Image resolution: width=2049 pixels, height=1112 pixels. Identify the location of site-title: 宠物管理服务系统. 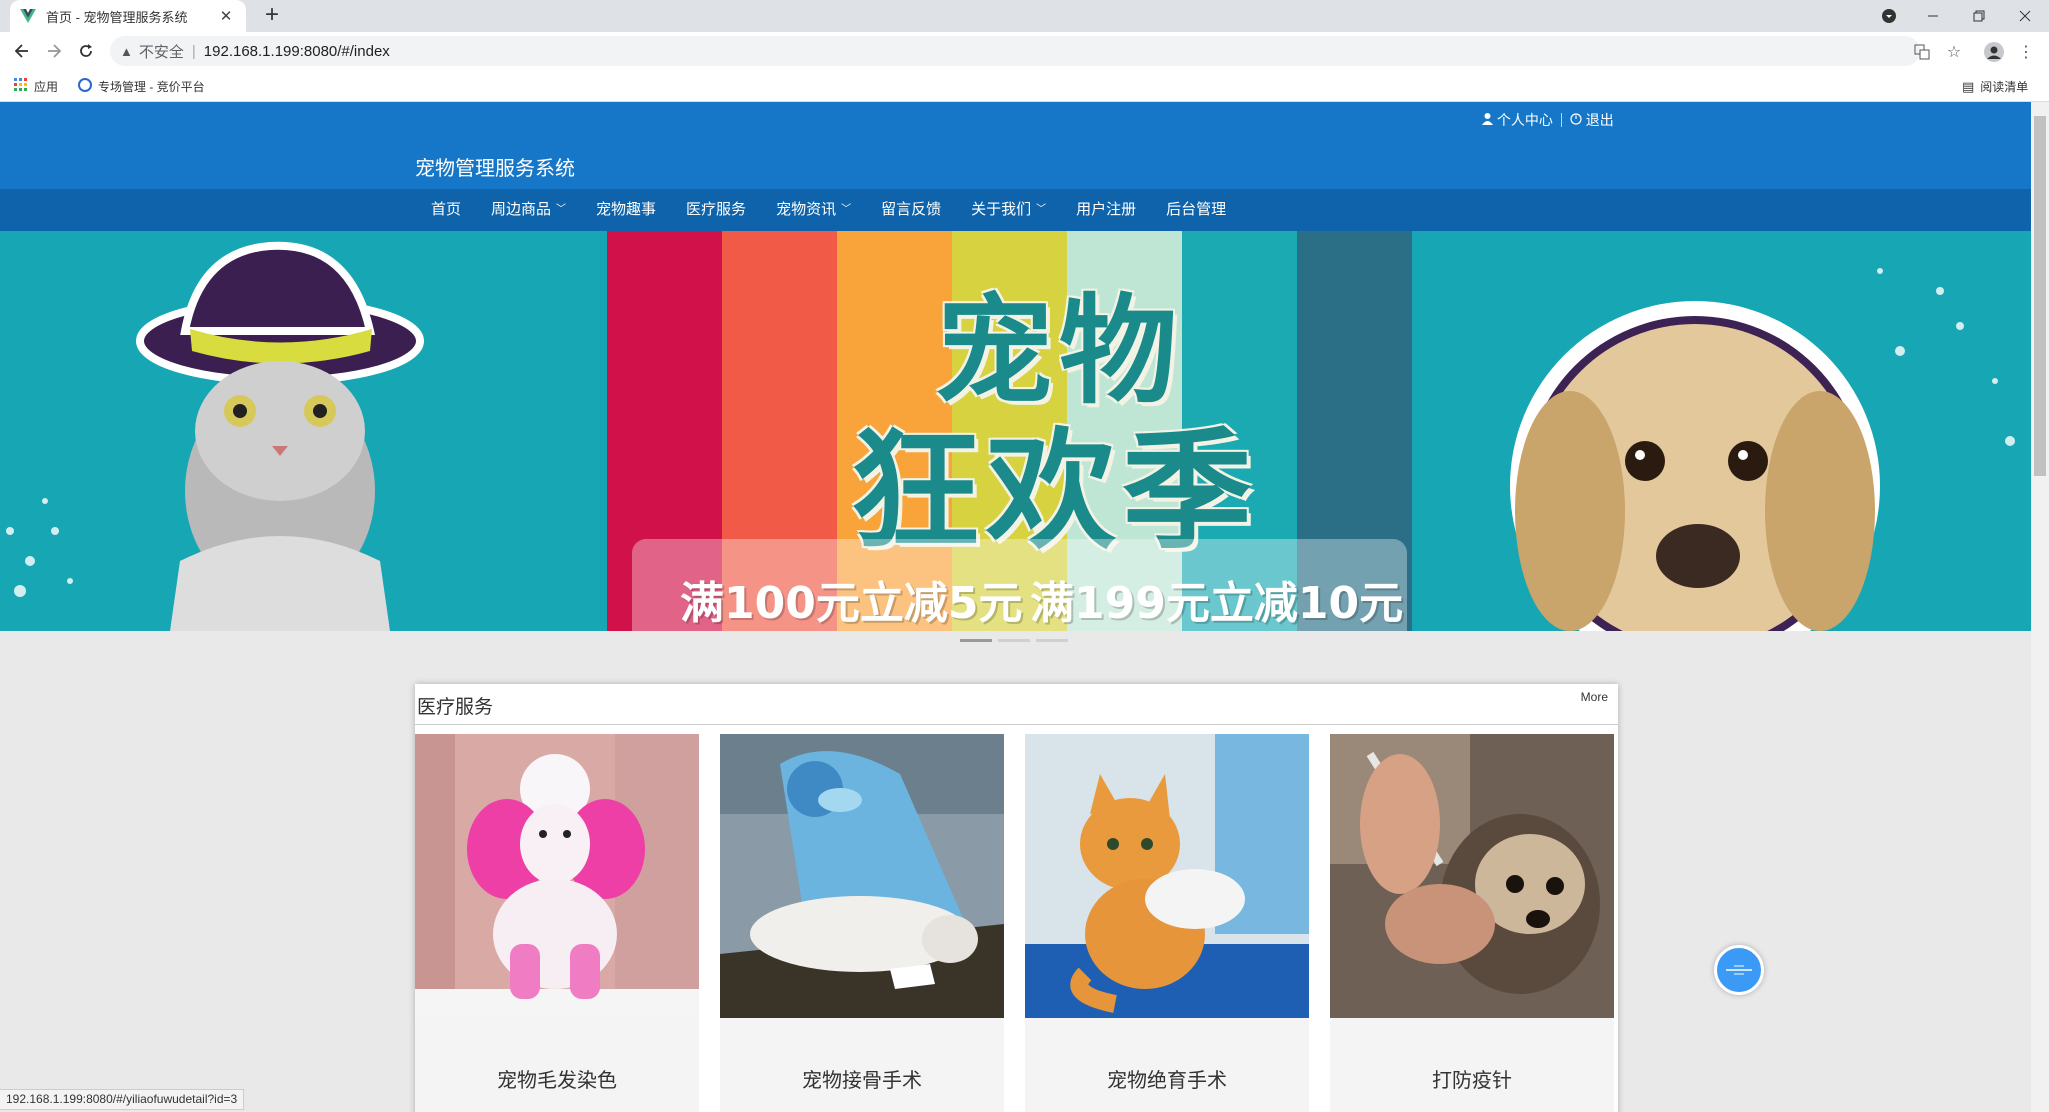
(495, 166).